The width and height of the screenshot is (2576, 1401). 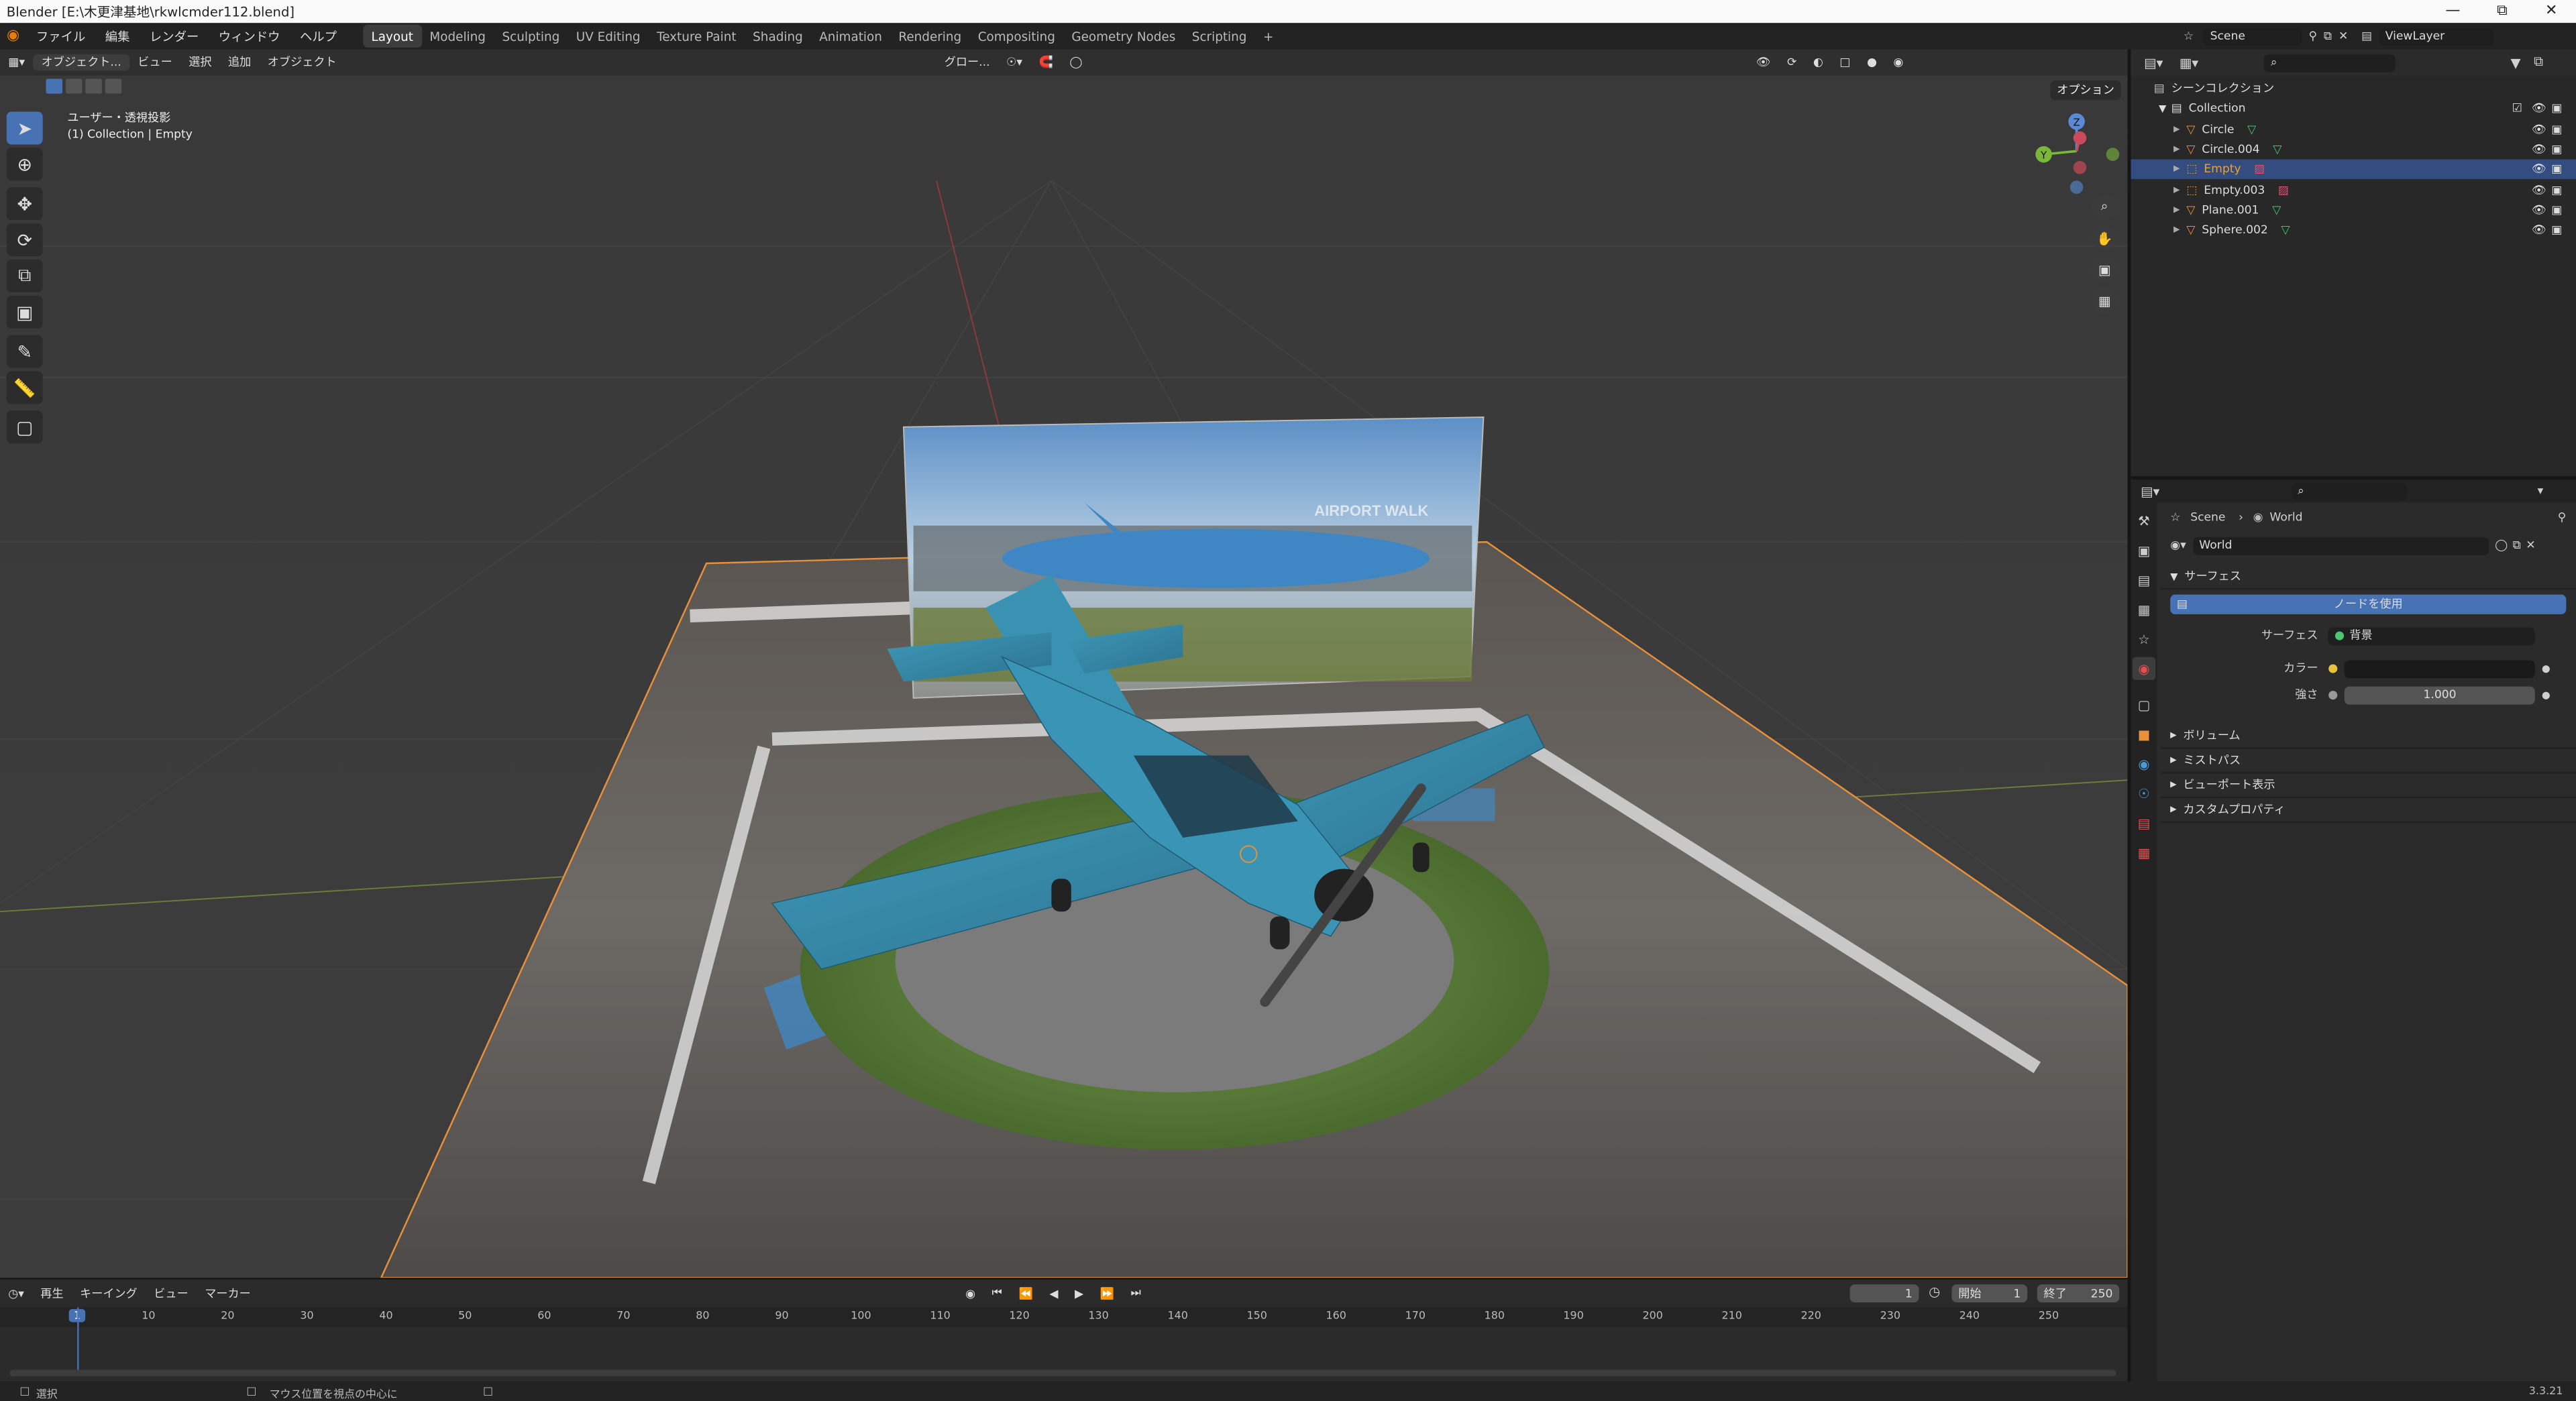 I want to click on cursor-tool-icon: ⊕, so click(x=24, y=164).